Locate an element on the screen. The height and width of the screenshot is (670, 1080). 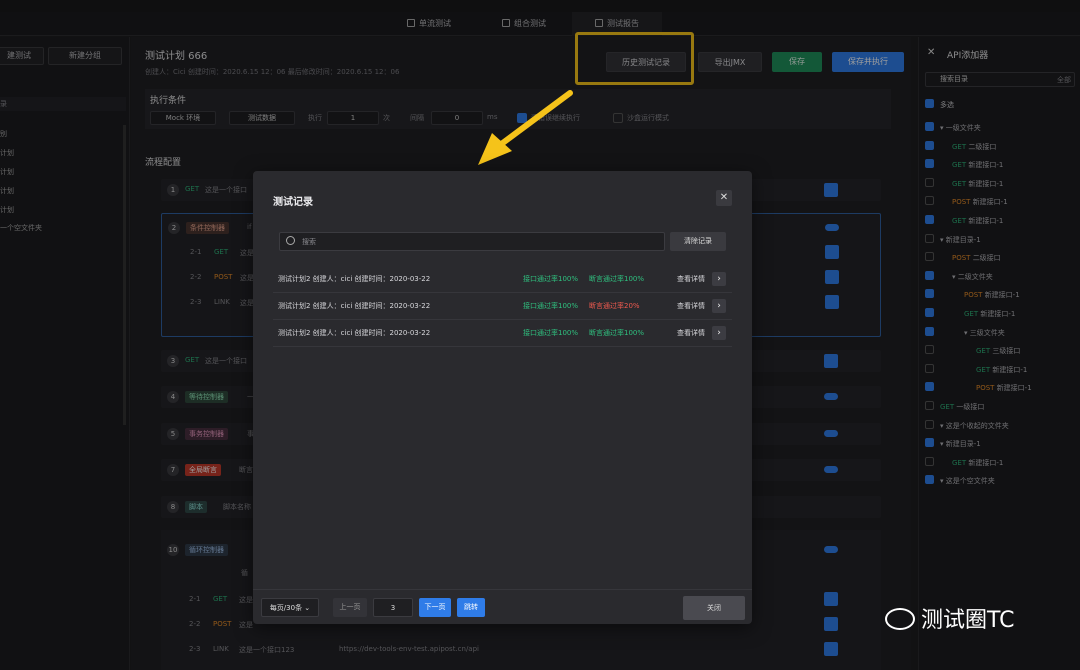
prev-page-button: 上一页 is located at coordinates (350, 607).